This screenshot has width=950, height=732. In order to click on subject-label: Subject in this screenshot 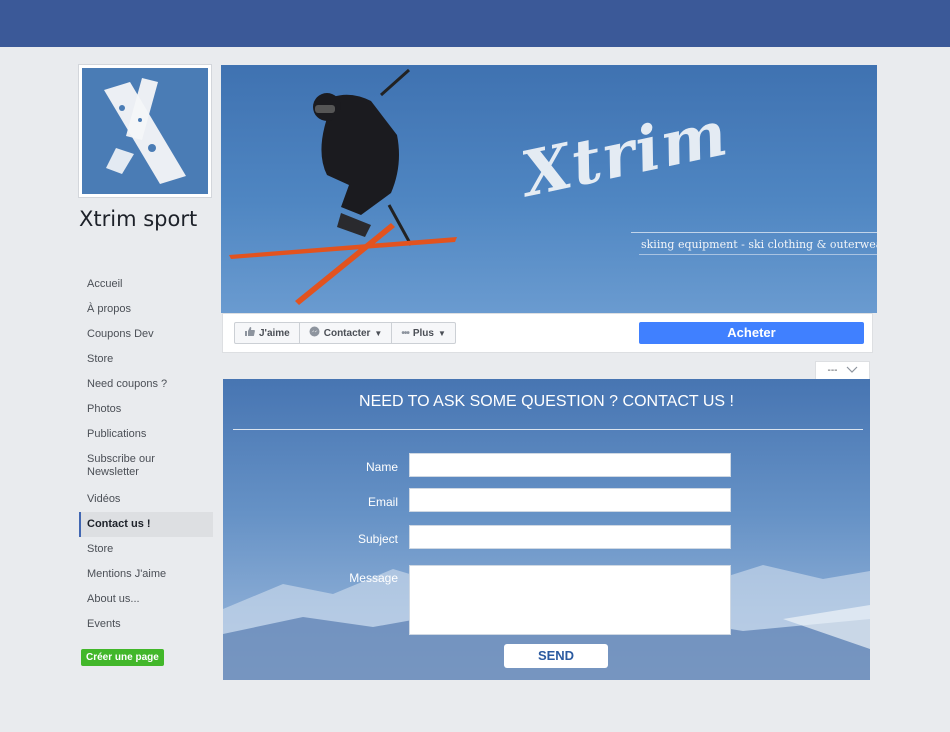, I will do `click(377, 539)`.